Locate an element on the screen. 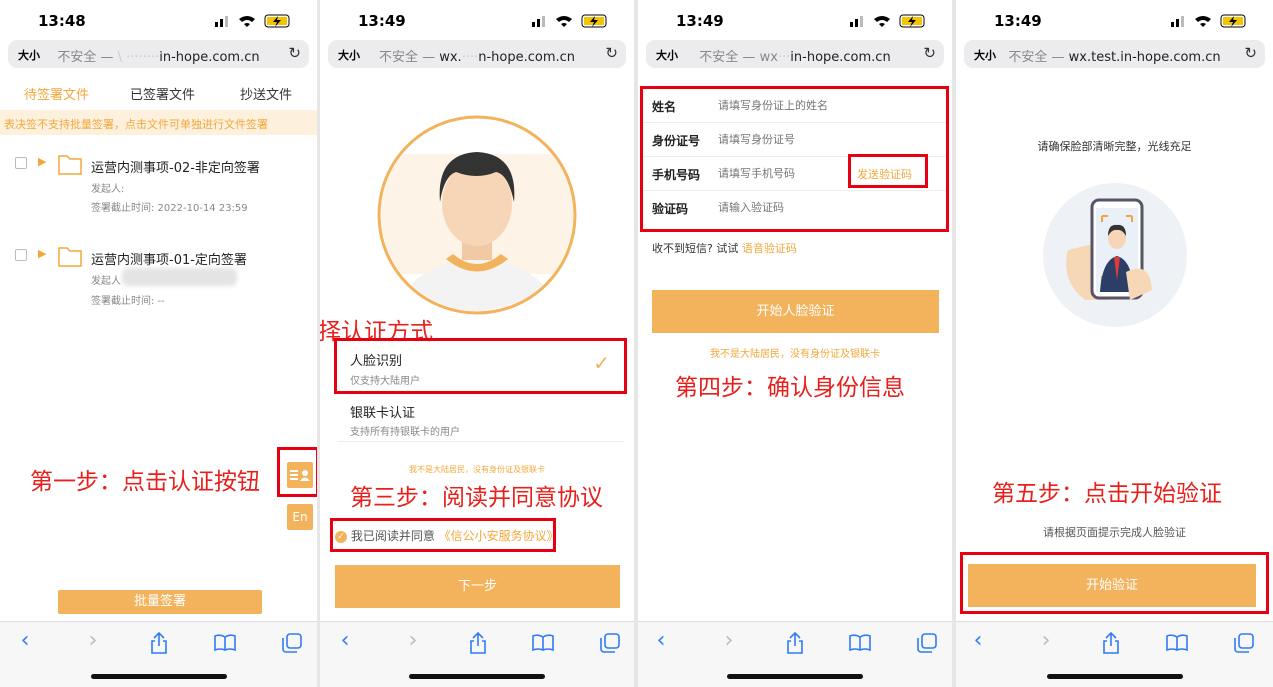 The image size is (1273, 687). address-bar: 大小 不安全 — wx.test.in-hope.com.cn ↻ is located at coordinates (1114, 54).